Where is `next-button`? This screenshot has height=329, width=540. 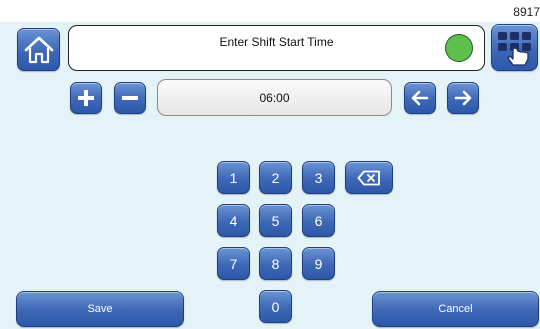
next-button is located at coordinates (463, 98).